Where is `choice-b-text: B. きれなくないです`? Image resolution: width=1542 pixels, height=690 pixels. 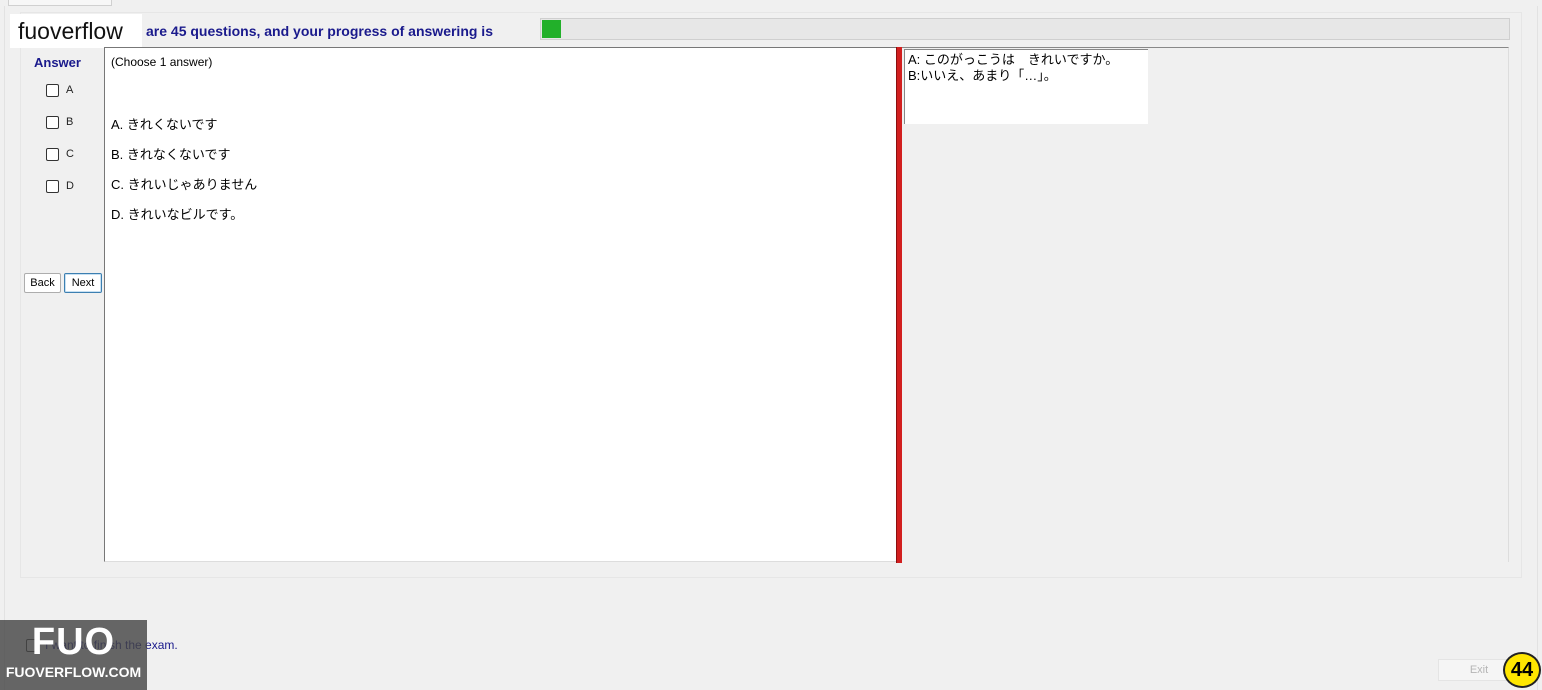
choice-b-text: B. きれなくないです is located at coordinates (171, 154).